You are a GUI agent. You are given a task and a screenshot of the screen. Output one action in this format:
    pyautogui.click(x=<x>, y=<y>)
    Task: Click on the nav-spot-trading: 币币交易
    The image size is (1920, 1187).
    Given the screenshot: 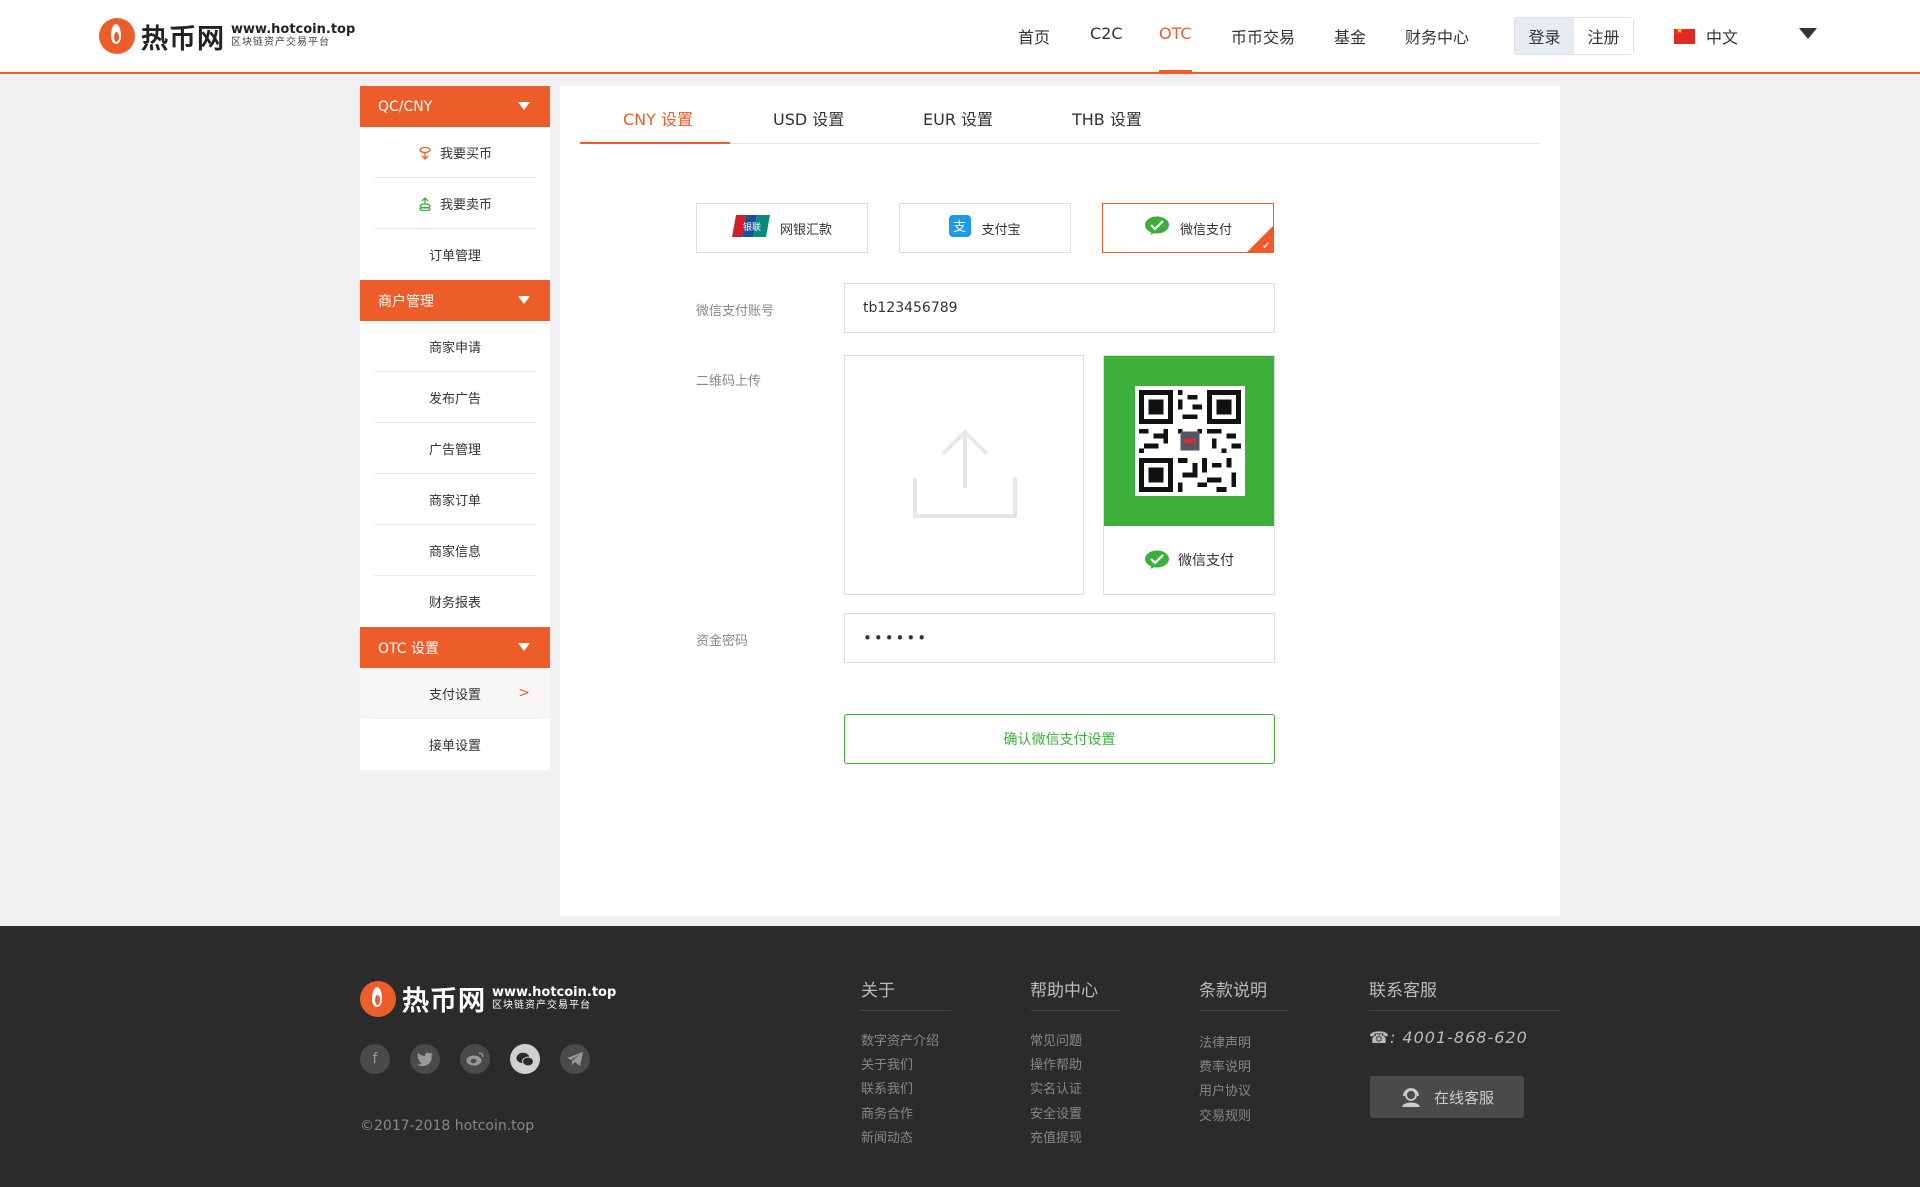 What is the action you would take?
    pyautogui.click(x=1263, y=36)
    